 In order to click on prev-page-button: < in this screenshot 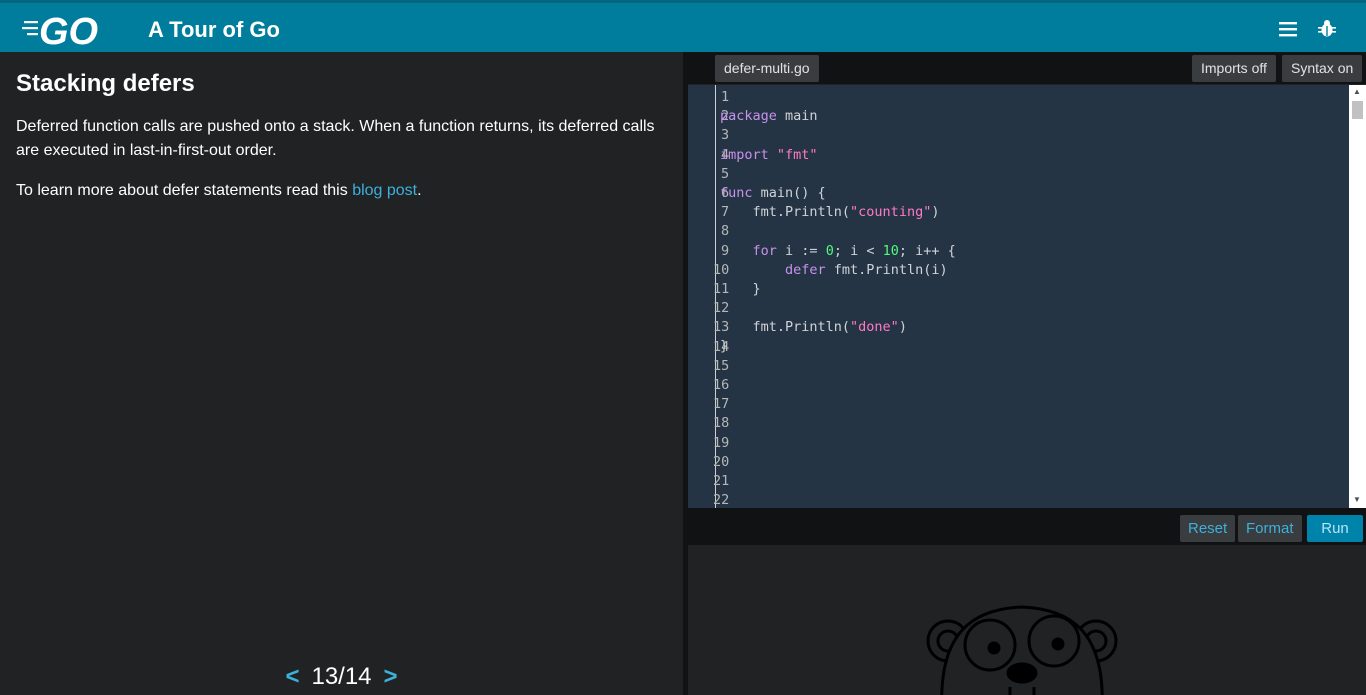, I will do `click(292, 677)`.